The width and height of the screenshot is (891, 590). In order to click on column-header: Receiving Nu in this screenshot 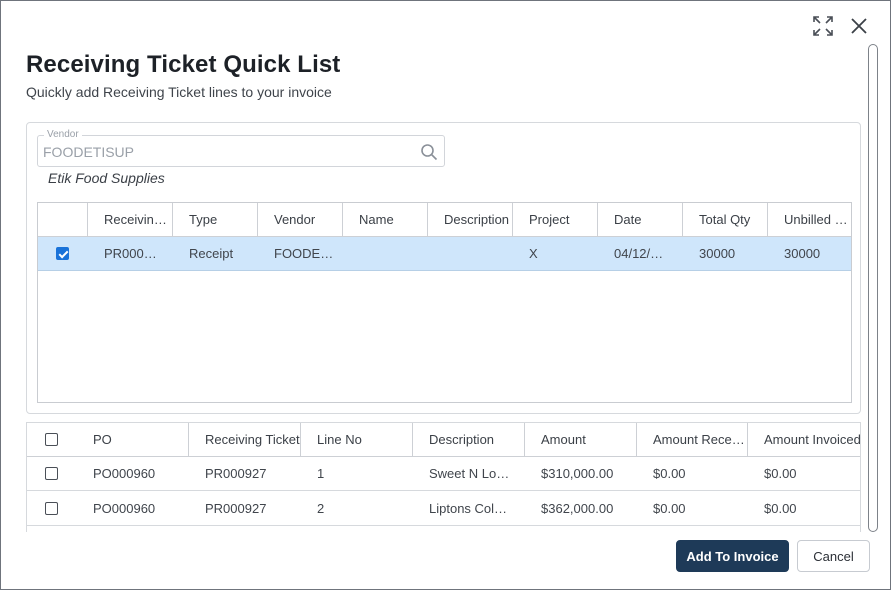, I will do `click(130, 220)`.